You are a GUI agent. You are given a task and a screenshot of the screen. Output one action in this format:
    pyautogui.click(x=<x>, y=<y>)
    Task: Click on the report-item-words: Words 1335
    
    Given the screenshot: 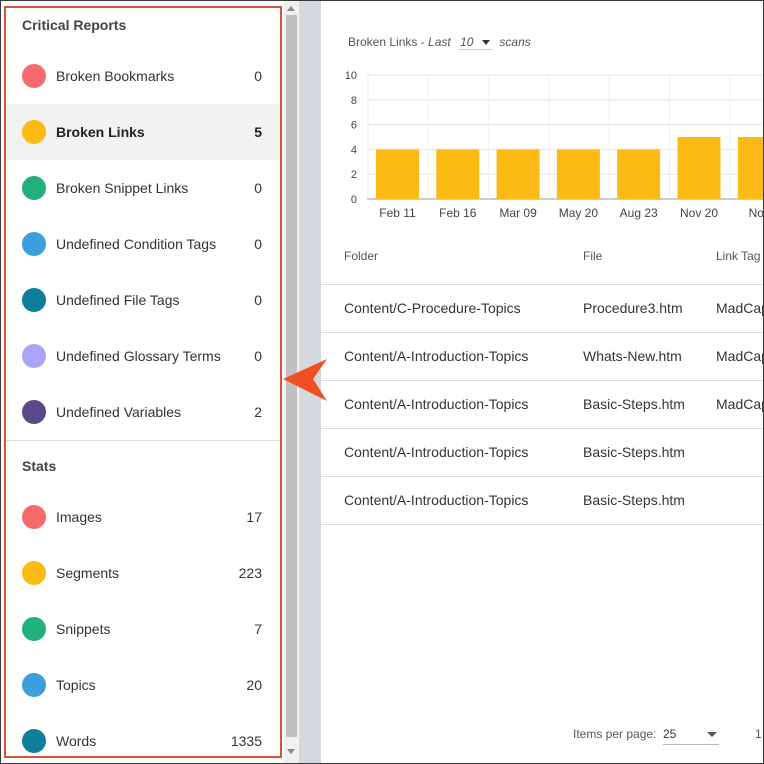 What is the action you would take?
    pyautogui.click(x=143, y=734)
    